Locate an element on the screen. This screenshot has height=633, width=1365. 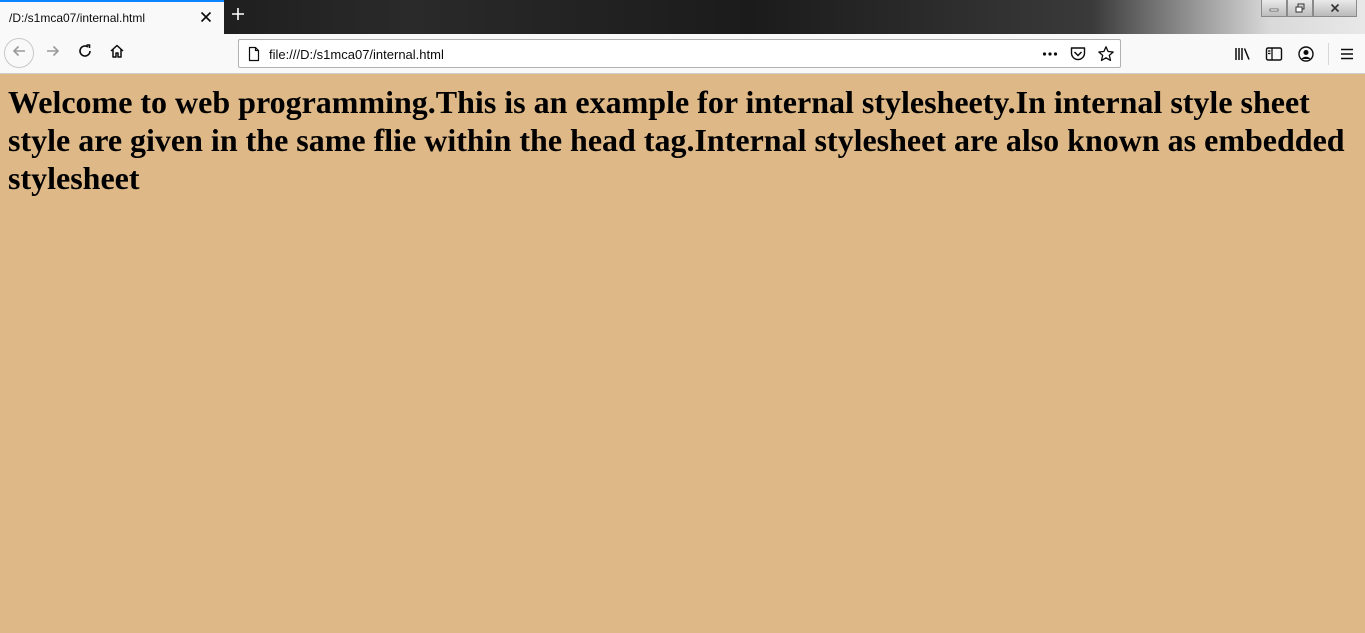
home-icon is located at coordinates (117, 53).